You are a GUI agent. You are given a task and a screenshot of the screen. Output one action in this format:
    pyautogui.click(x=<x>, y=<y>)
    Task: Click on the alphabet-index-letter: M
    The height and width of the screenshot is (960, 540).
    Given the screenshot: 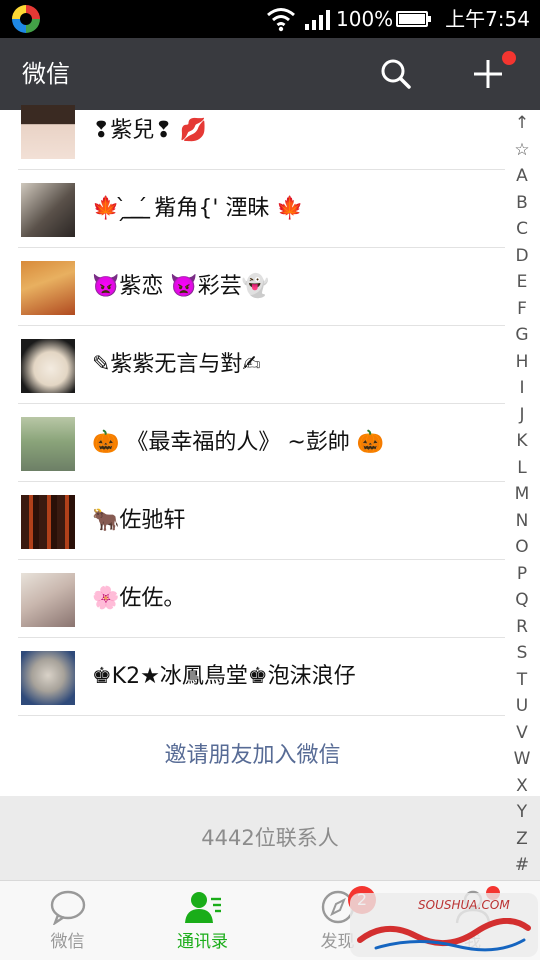 What is the action you would take?
    pyautogui.click(x=522, y=494)
    